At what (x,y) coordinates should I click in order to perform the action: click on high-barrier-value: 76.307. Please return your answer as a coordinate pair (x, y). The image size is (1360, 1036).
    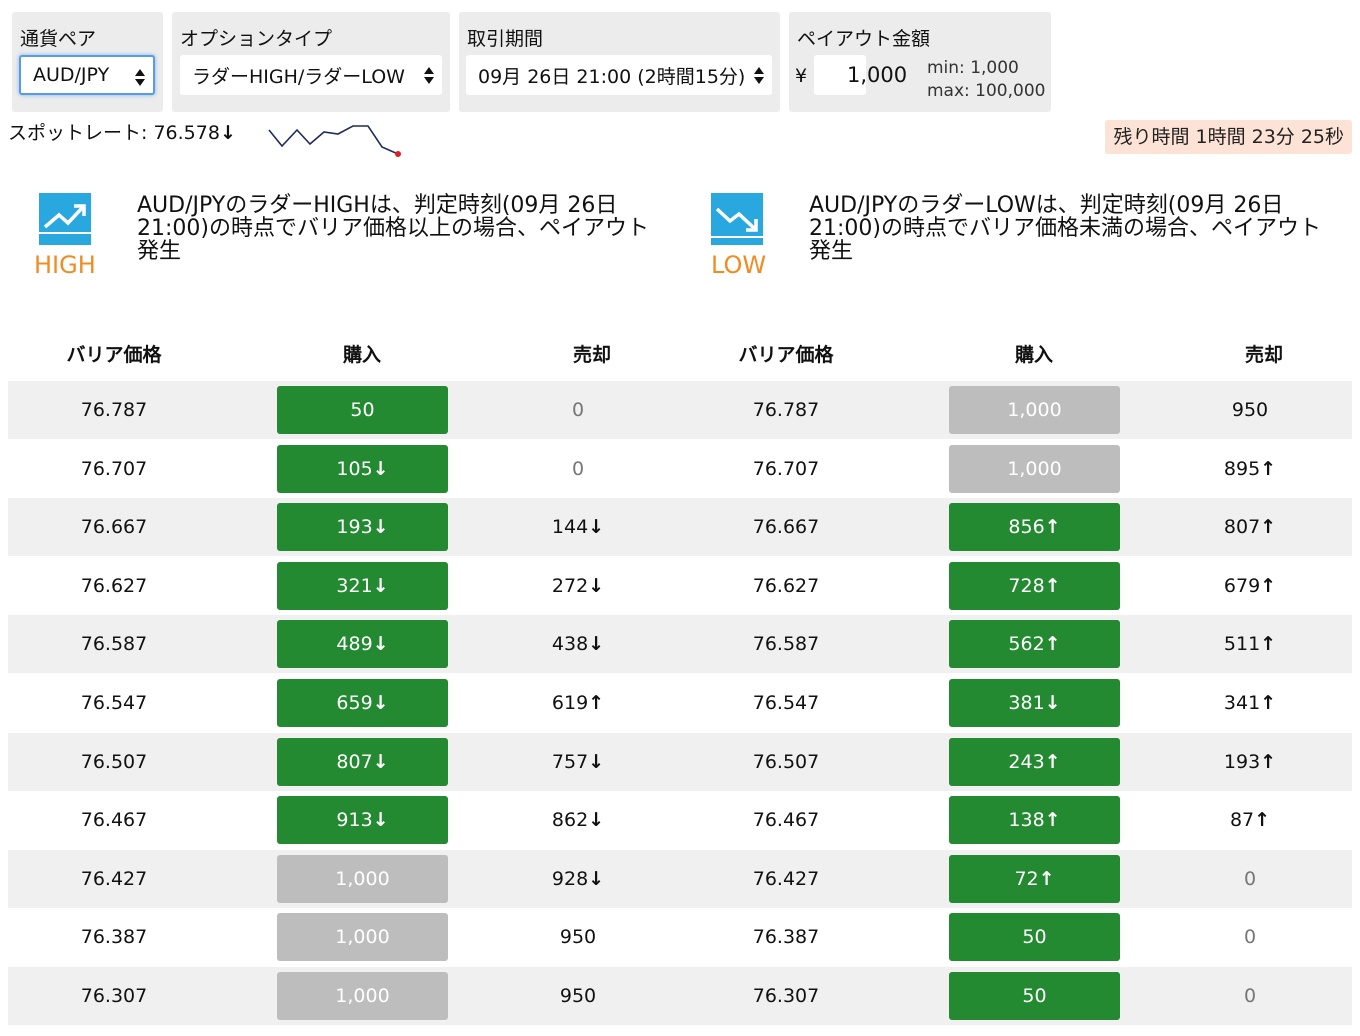
    Looking at the image, I should click on (114, 996).